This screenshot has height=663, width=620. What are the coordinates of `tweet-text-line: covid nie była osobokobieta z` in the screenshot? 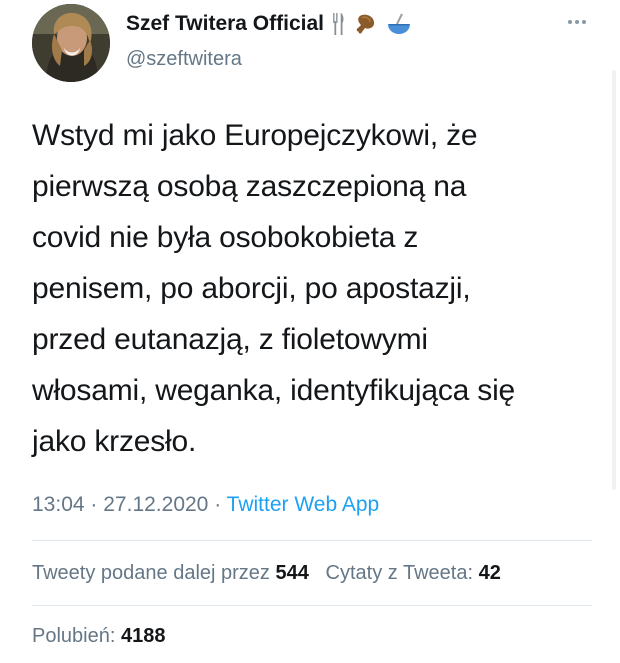 It's located at (225, 237).